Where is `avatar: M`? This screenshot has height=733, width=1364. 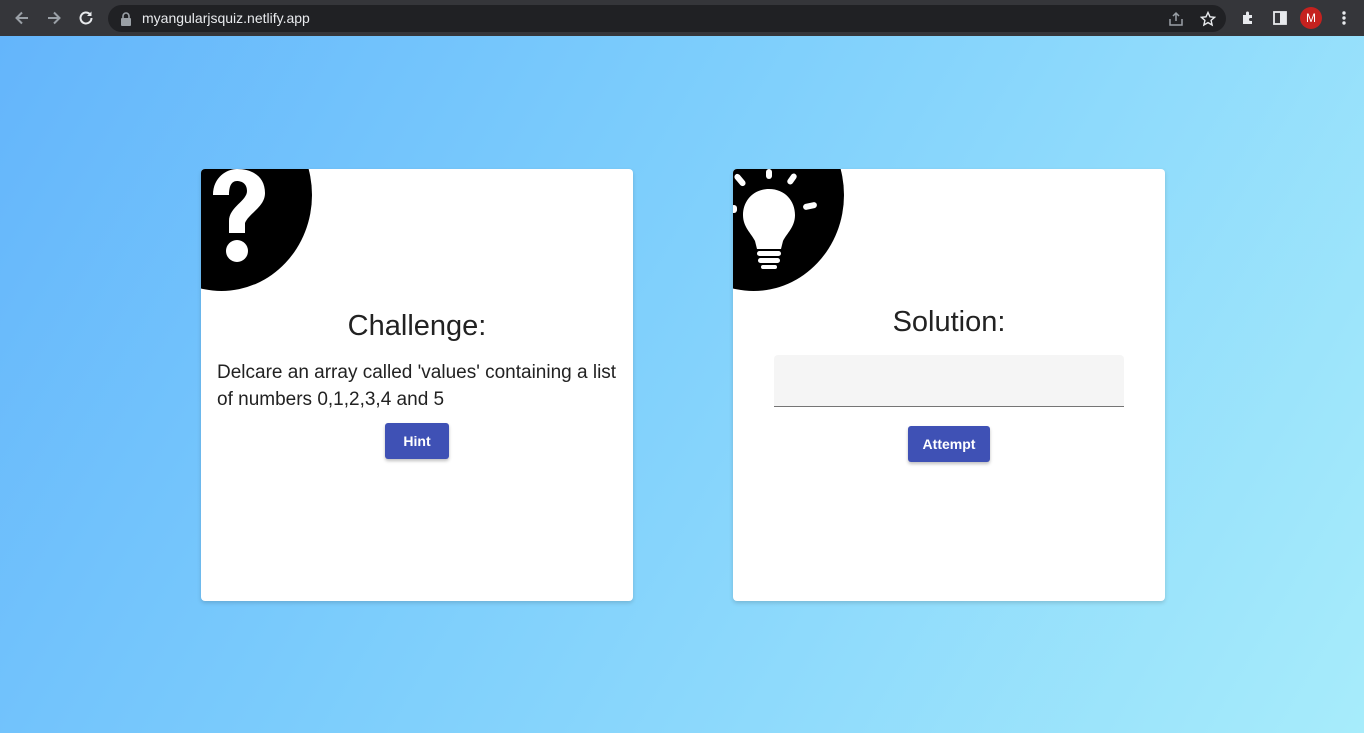 avatar: M is located at coordinates (1311, 18).